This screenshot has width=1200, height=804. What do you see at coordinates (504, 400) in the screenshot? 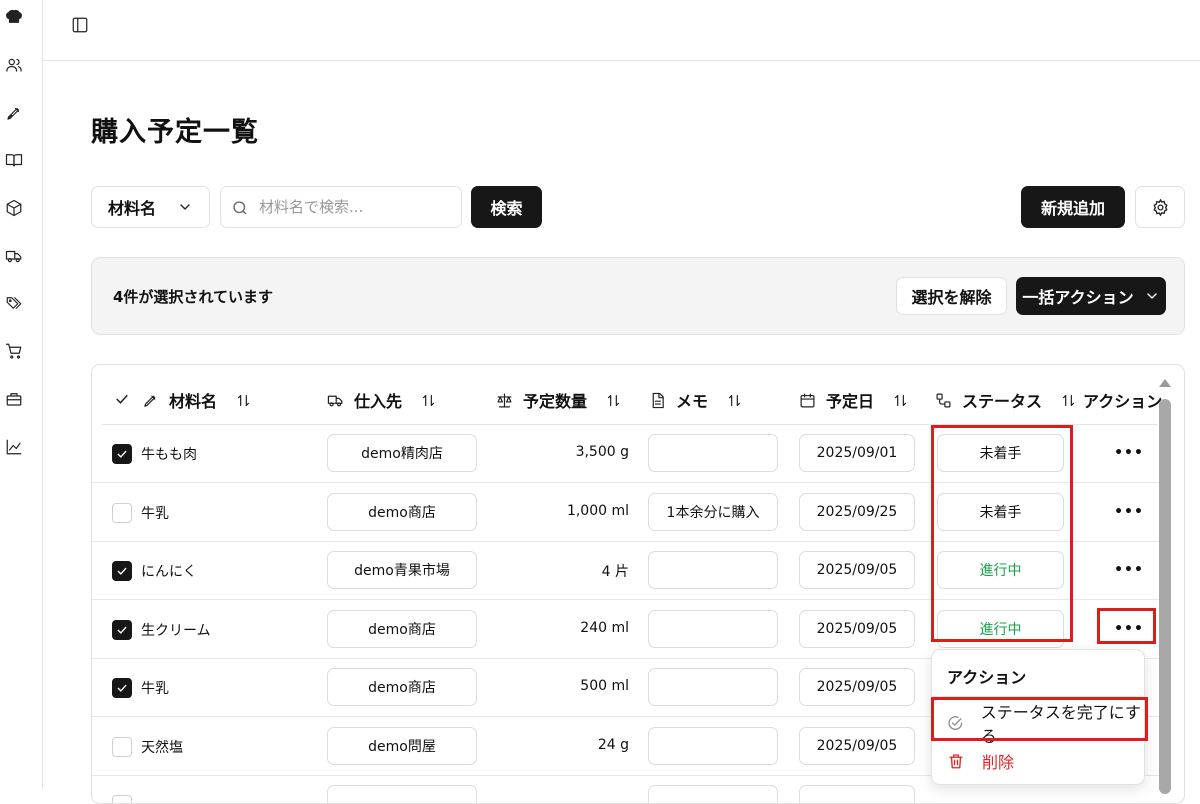
I see `scale-icon` at bounding box center [504, 400].